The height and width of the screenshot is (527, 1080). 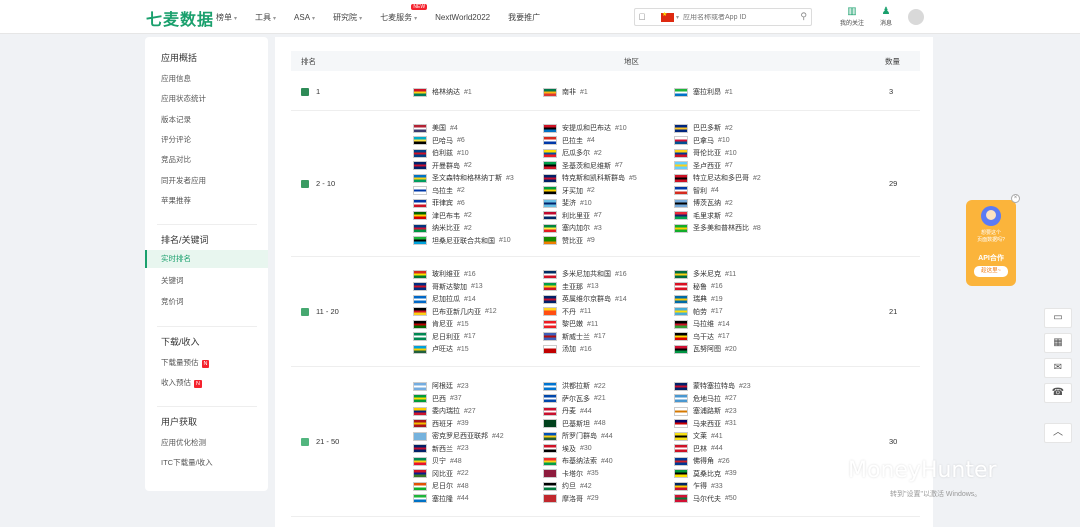 What do you see at coordinates (463, 191) in the screenshot?
I see `region-entry: 乌拉圭 #2` at bounding box center [463, 191].